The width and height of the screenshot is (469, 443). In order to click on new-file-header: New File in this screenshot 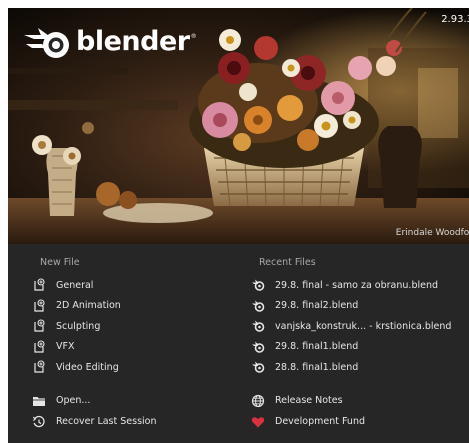, I will do `click(60, 262)`.